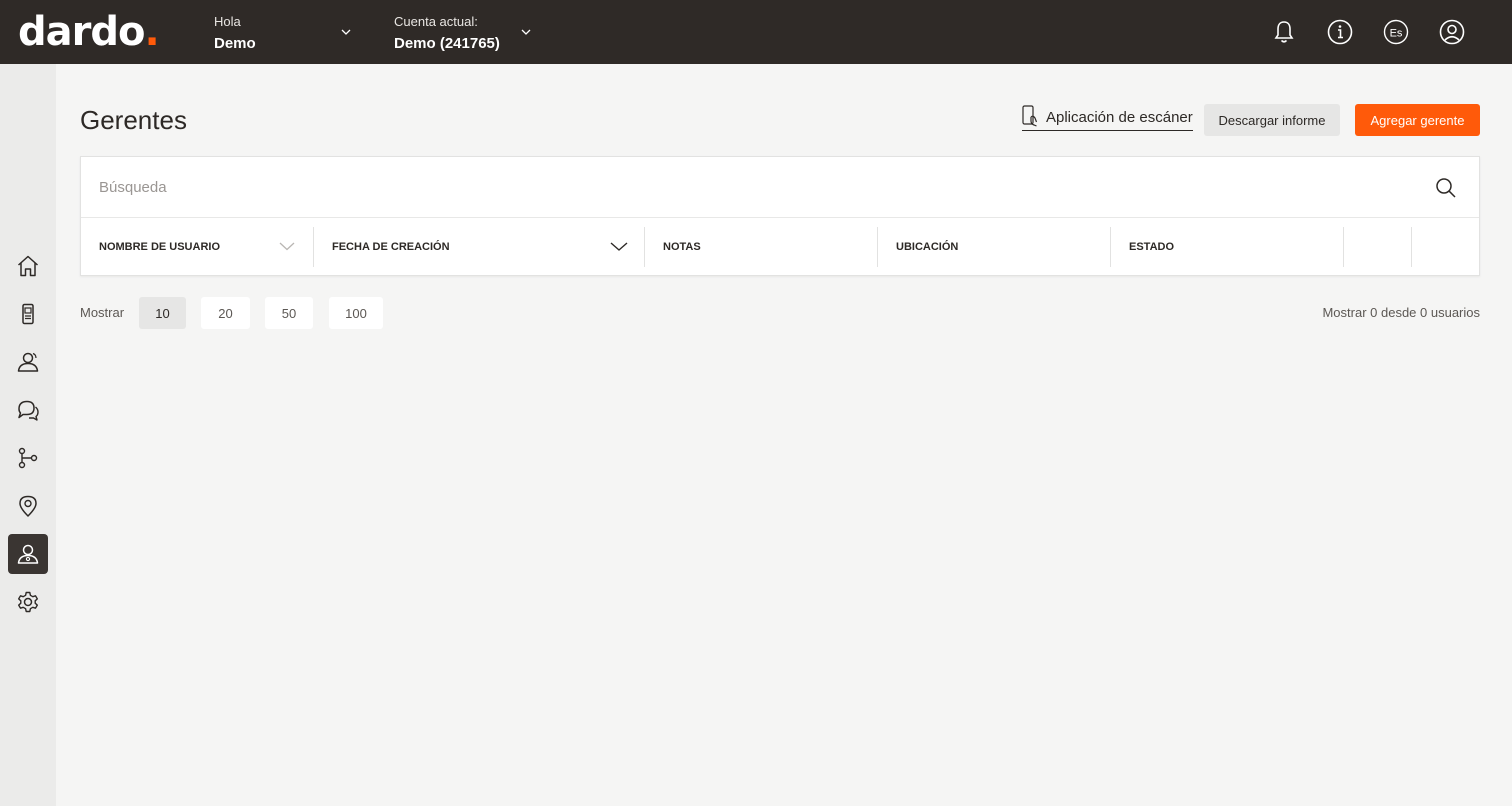 This screenshot has height=806, width=1512. Describe the element at coordinates (1152, 247) in the screenshot. I see `column-header-label: ESTADO` at that location.